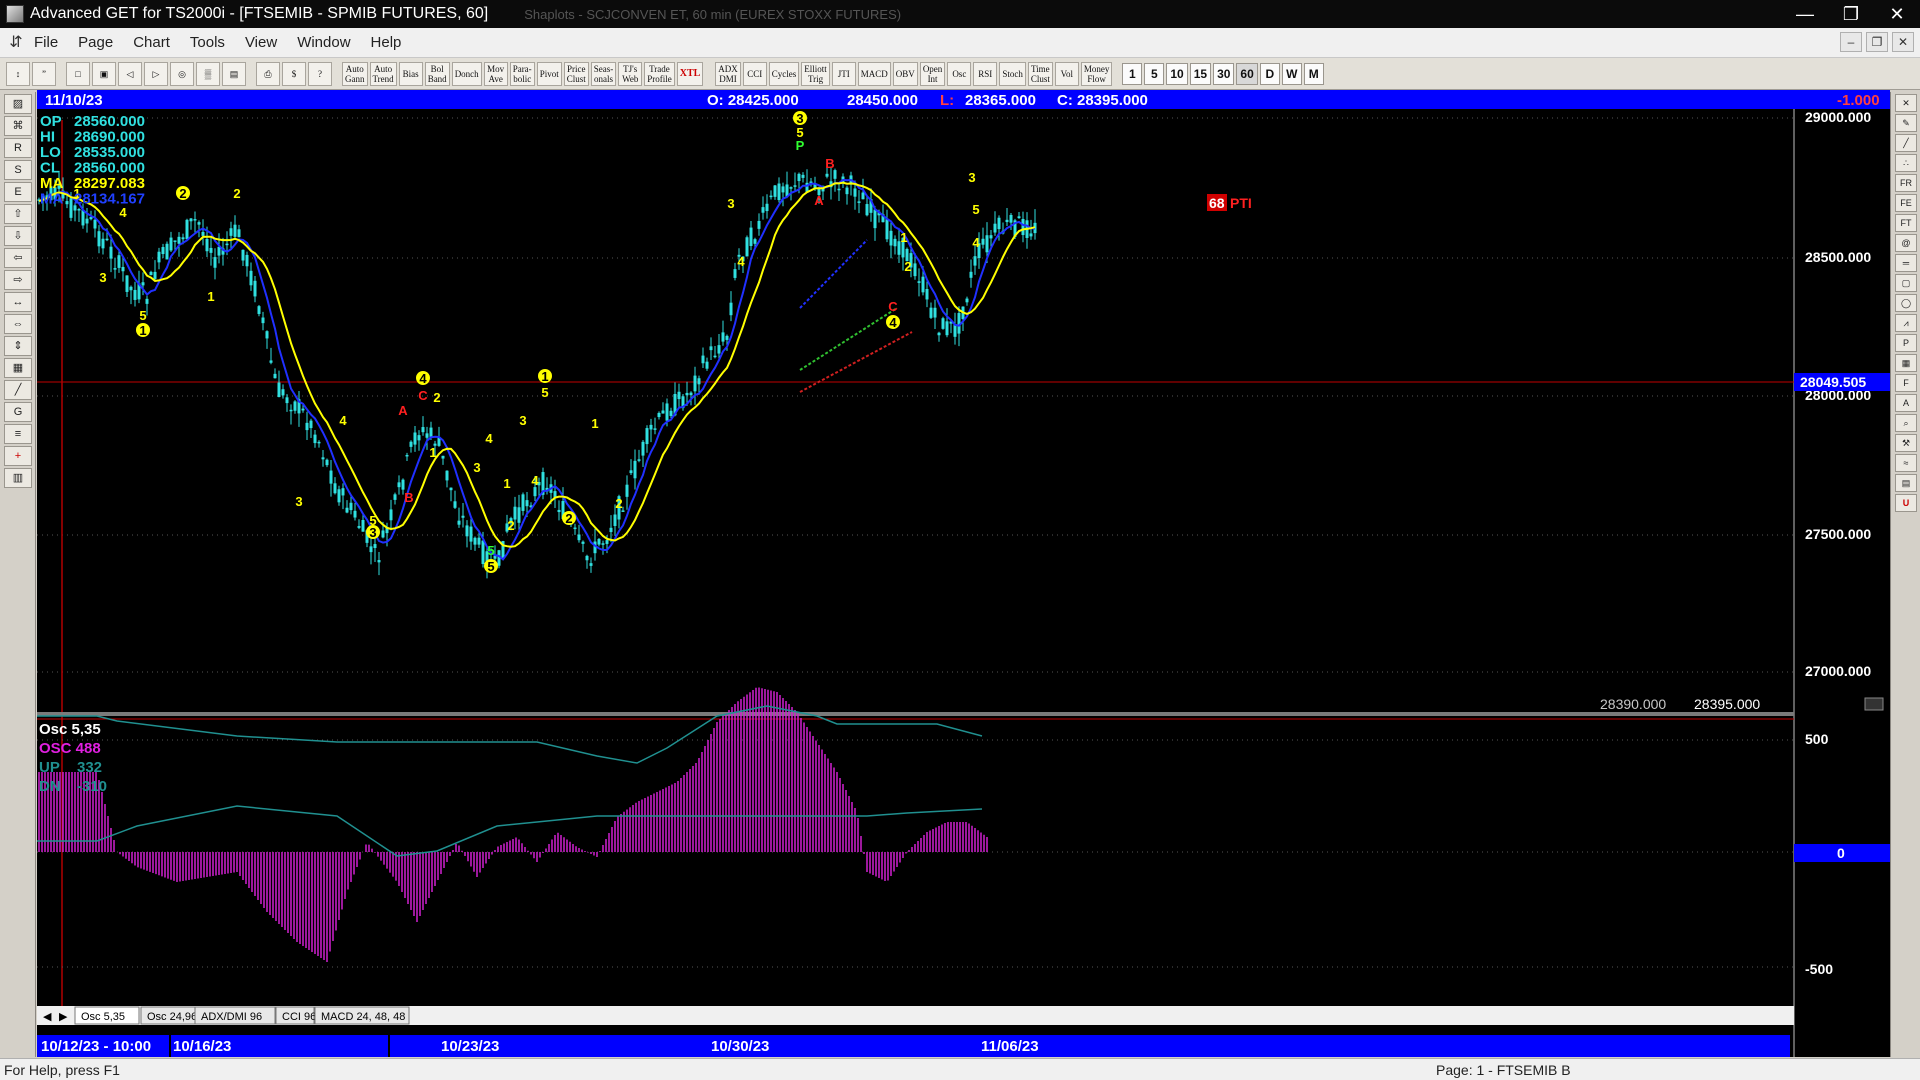  I want to click on open-icon: ▣, so click(104, 73).